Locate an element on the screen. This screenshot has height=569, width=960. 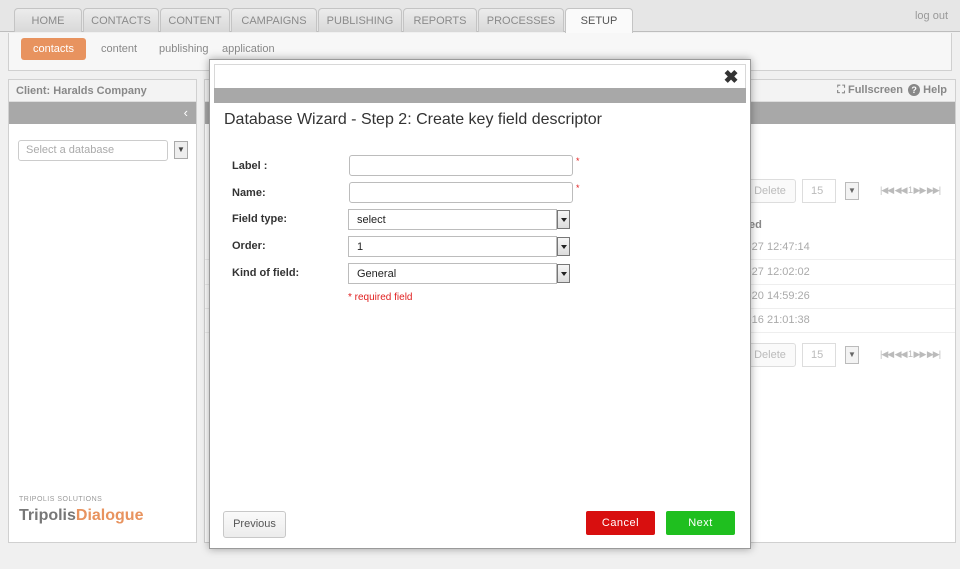
name-field-label: Name: is located at coordinates (249, 193).